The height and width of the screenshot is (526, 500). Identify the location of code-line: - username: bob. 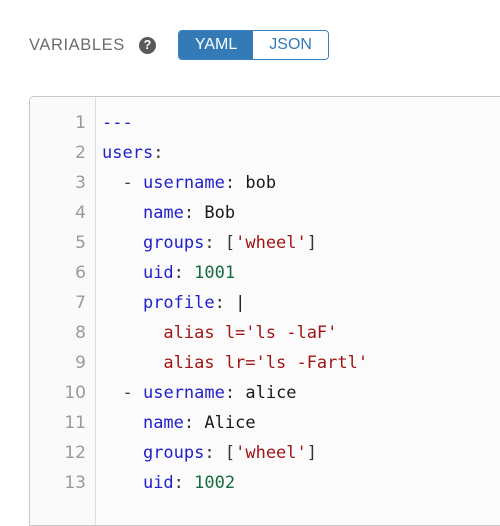
(301, 183).